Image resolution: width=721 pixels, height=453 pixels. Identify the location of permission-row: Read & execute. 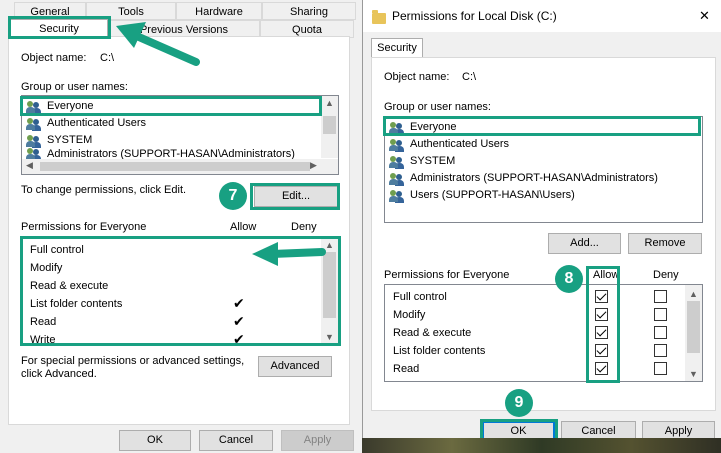
(432, 333).